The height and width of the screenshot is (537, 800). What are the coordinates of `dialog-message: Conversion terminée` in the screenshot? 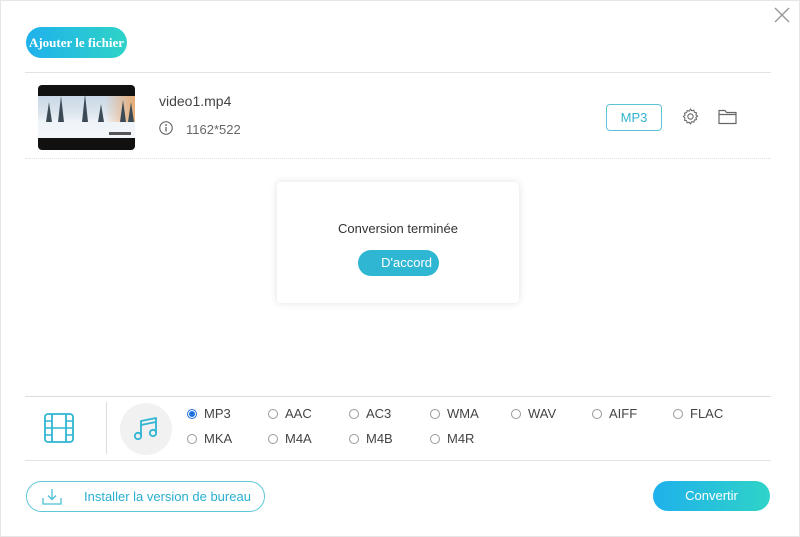 It's located at (398, 228).